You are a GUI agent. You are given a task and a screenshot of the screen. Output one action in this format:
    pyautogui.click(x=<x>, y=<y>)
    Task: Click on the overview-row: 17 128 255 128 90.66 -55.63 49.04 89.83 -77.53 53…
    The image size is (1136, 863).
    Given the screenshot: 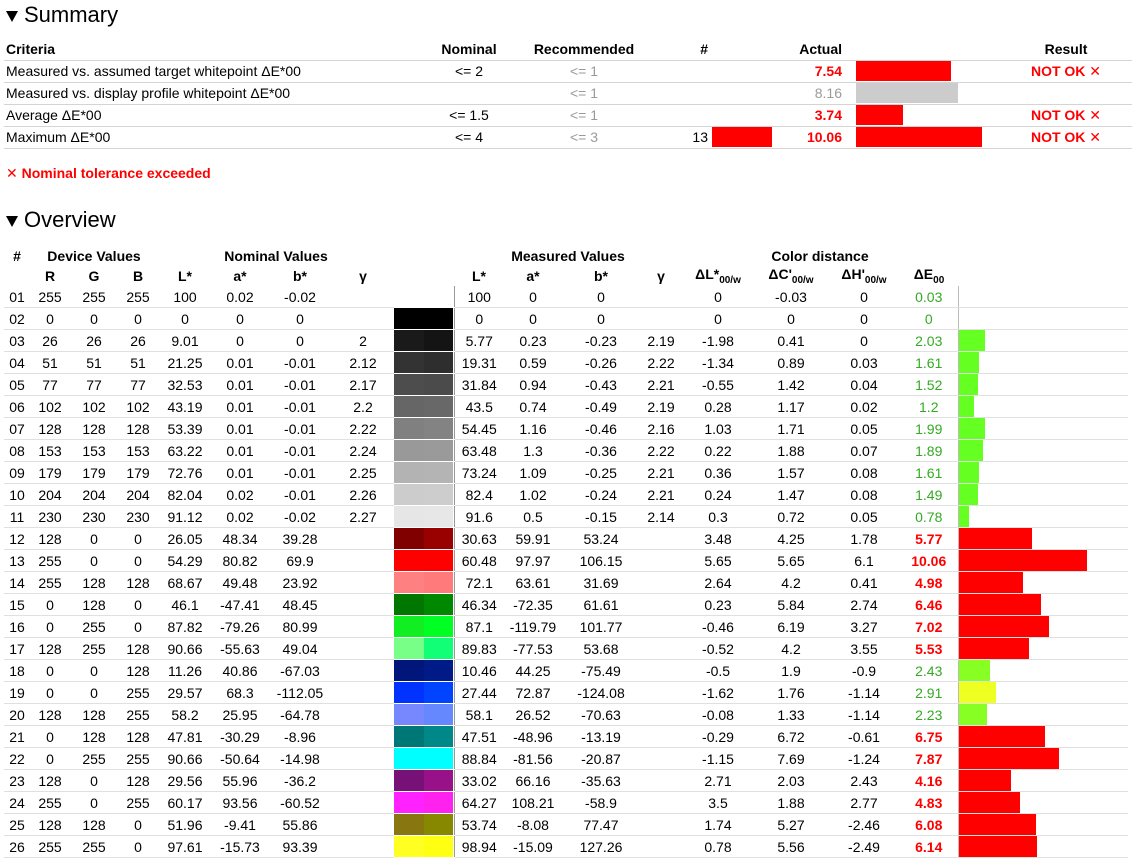 What is the action you would take?
    pyautogui.click(x=566, y=649)
    